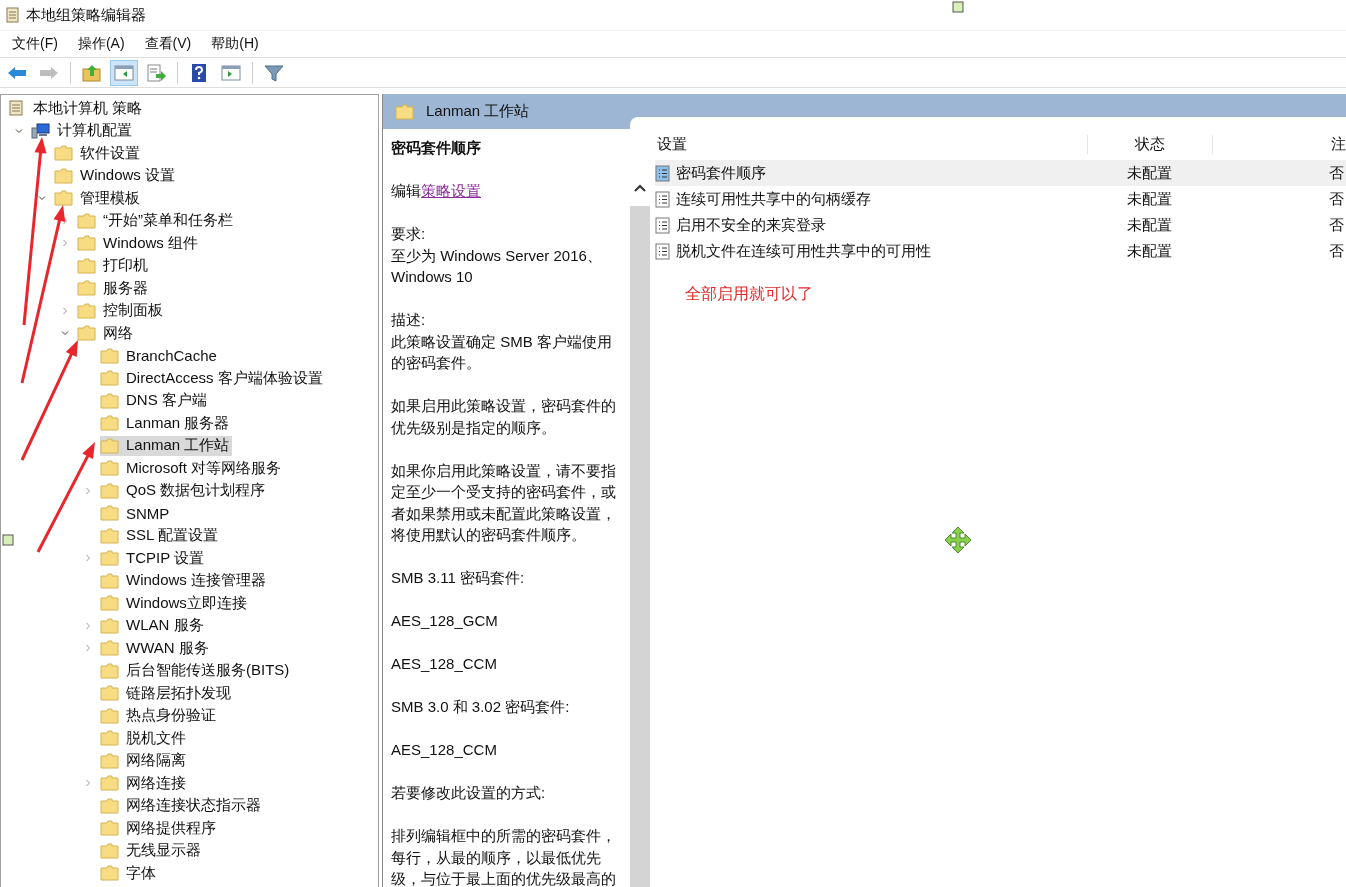 The height and width of the screenshot is (887, 1346). Describe the element at coordinates (184, 490) in the screenshot. I see `tree-item: QoS 数据包计划程序` at that location.